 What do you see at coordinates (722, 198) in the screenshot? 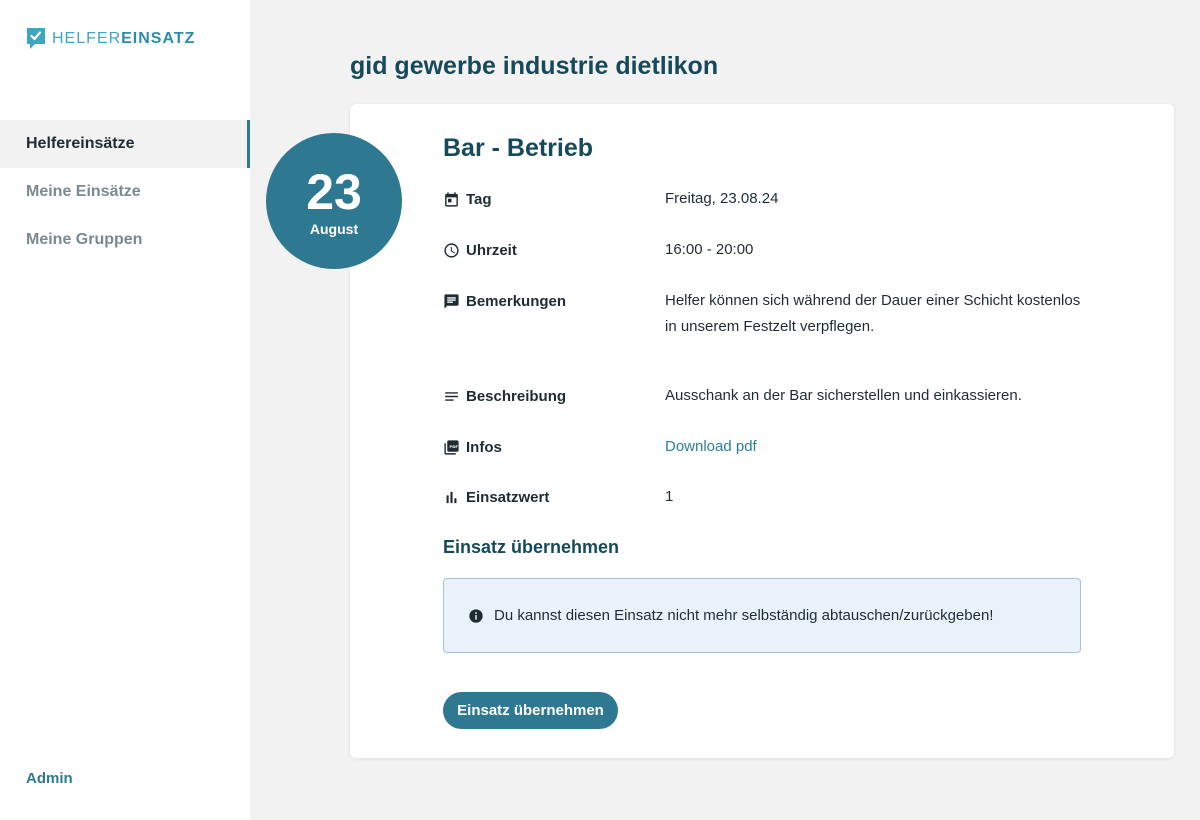
I see `detail-value-date: Freitag, 23.08.24` at bounding box center [722, 198].